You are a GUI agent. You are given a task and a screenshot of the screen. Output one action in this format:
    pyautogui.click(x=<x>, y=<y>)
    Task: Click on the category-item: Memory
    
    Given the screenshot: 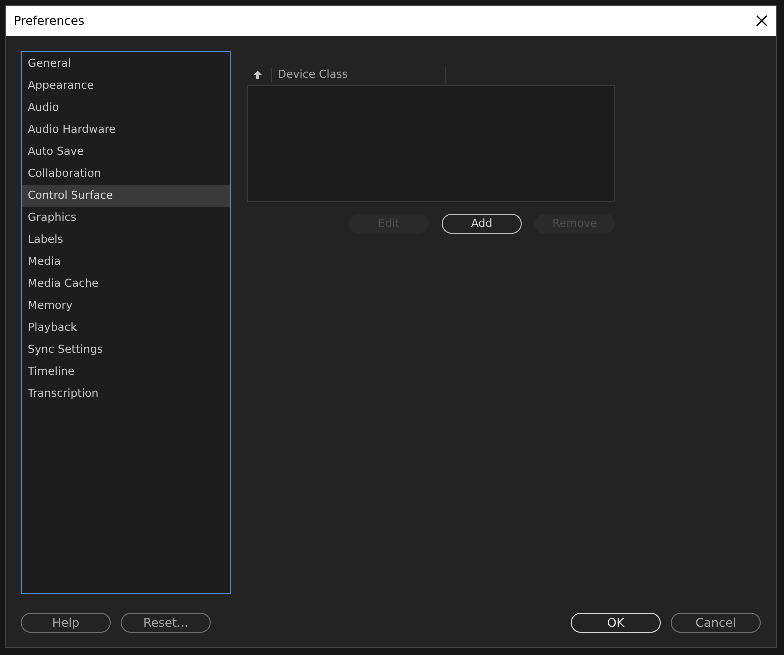 What is the action you would take?
    pyautogui.click(x=126, y=306)
    